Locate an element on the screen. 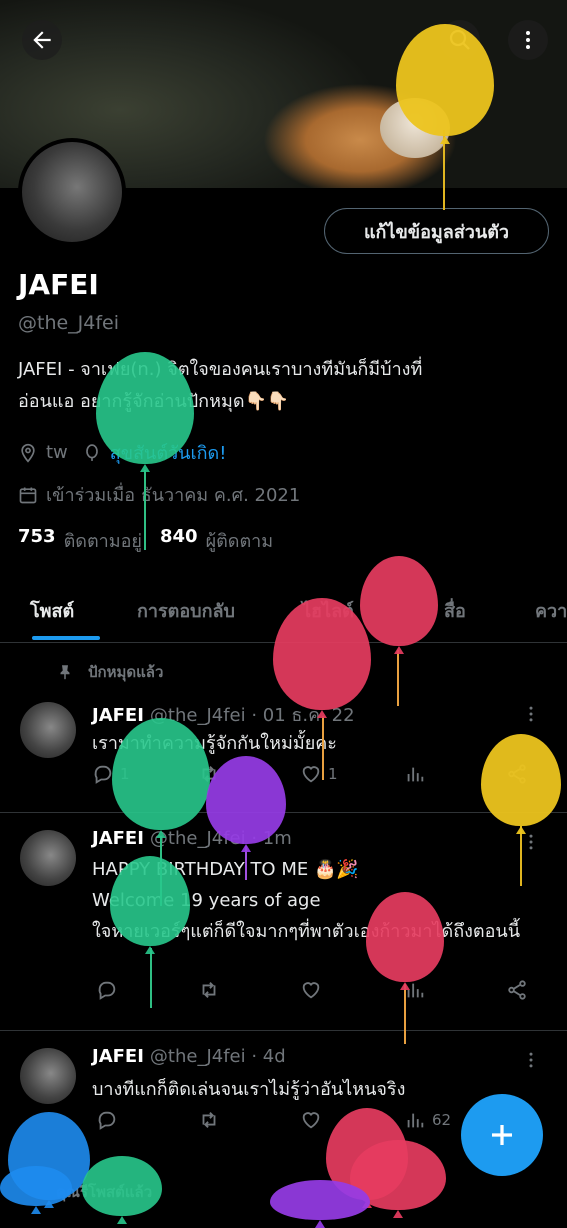 The image size is (567, 1228). balloon-icon is located at coordinates (91, 452).